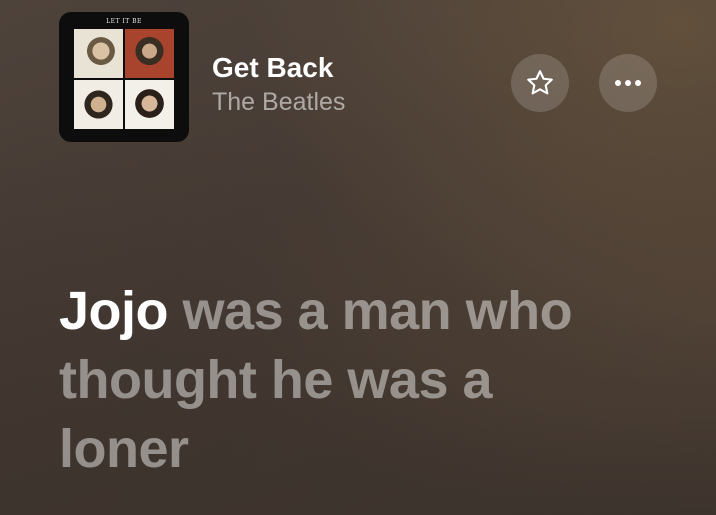  What do you see at coordinates (272, 68) in the screenshot?
I see `track-title: Get Back` at bounding box center [272, 68].